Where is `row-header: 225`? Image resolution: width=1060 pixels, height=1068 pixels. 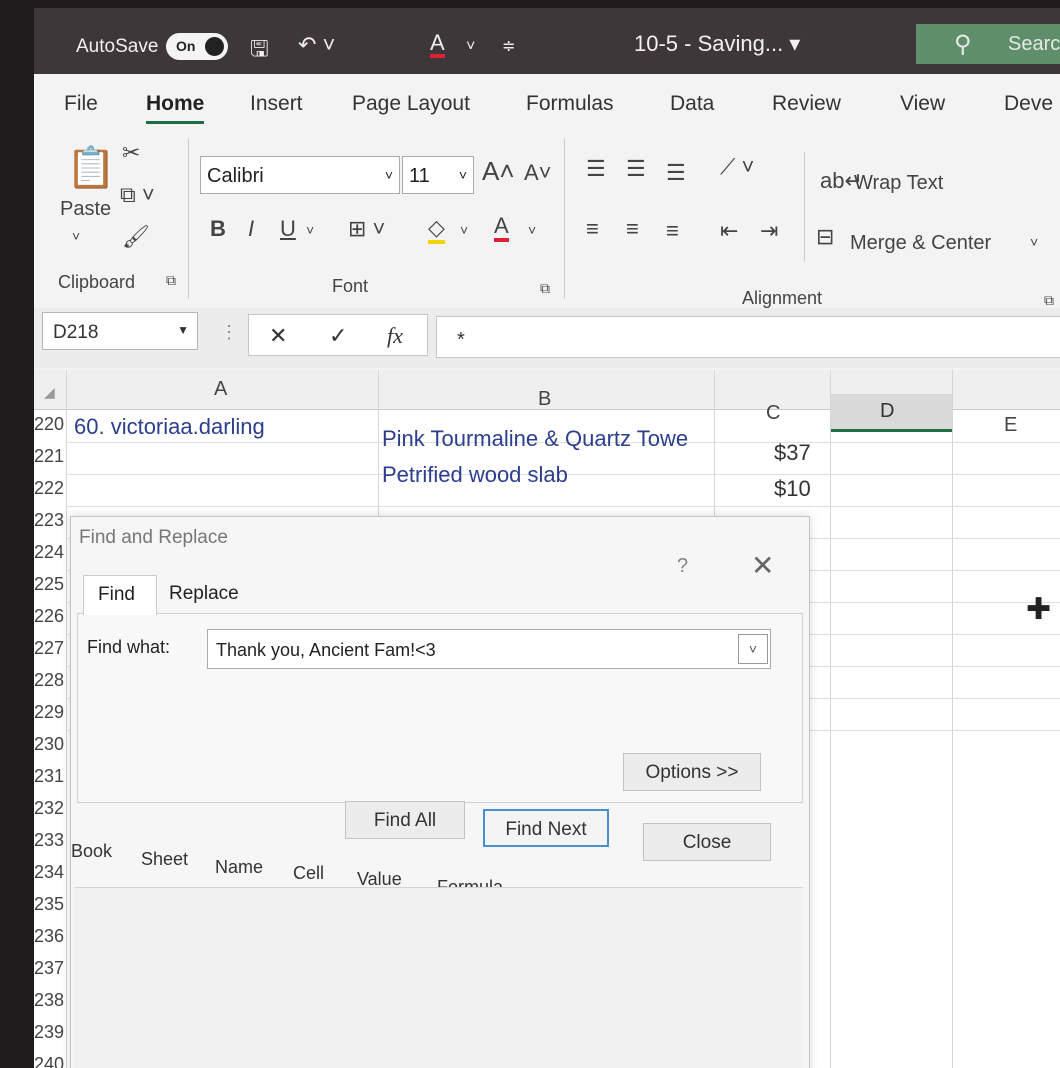 row-header: 225 is located at coordinates (50, 584).